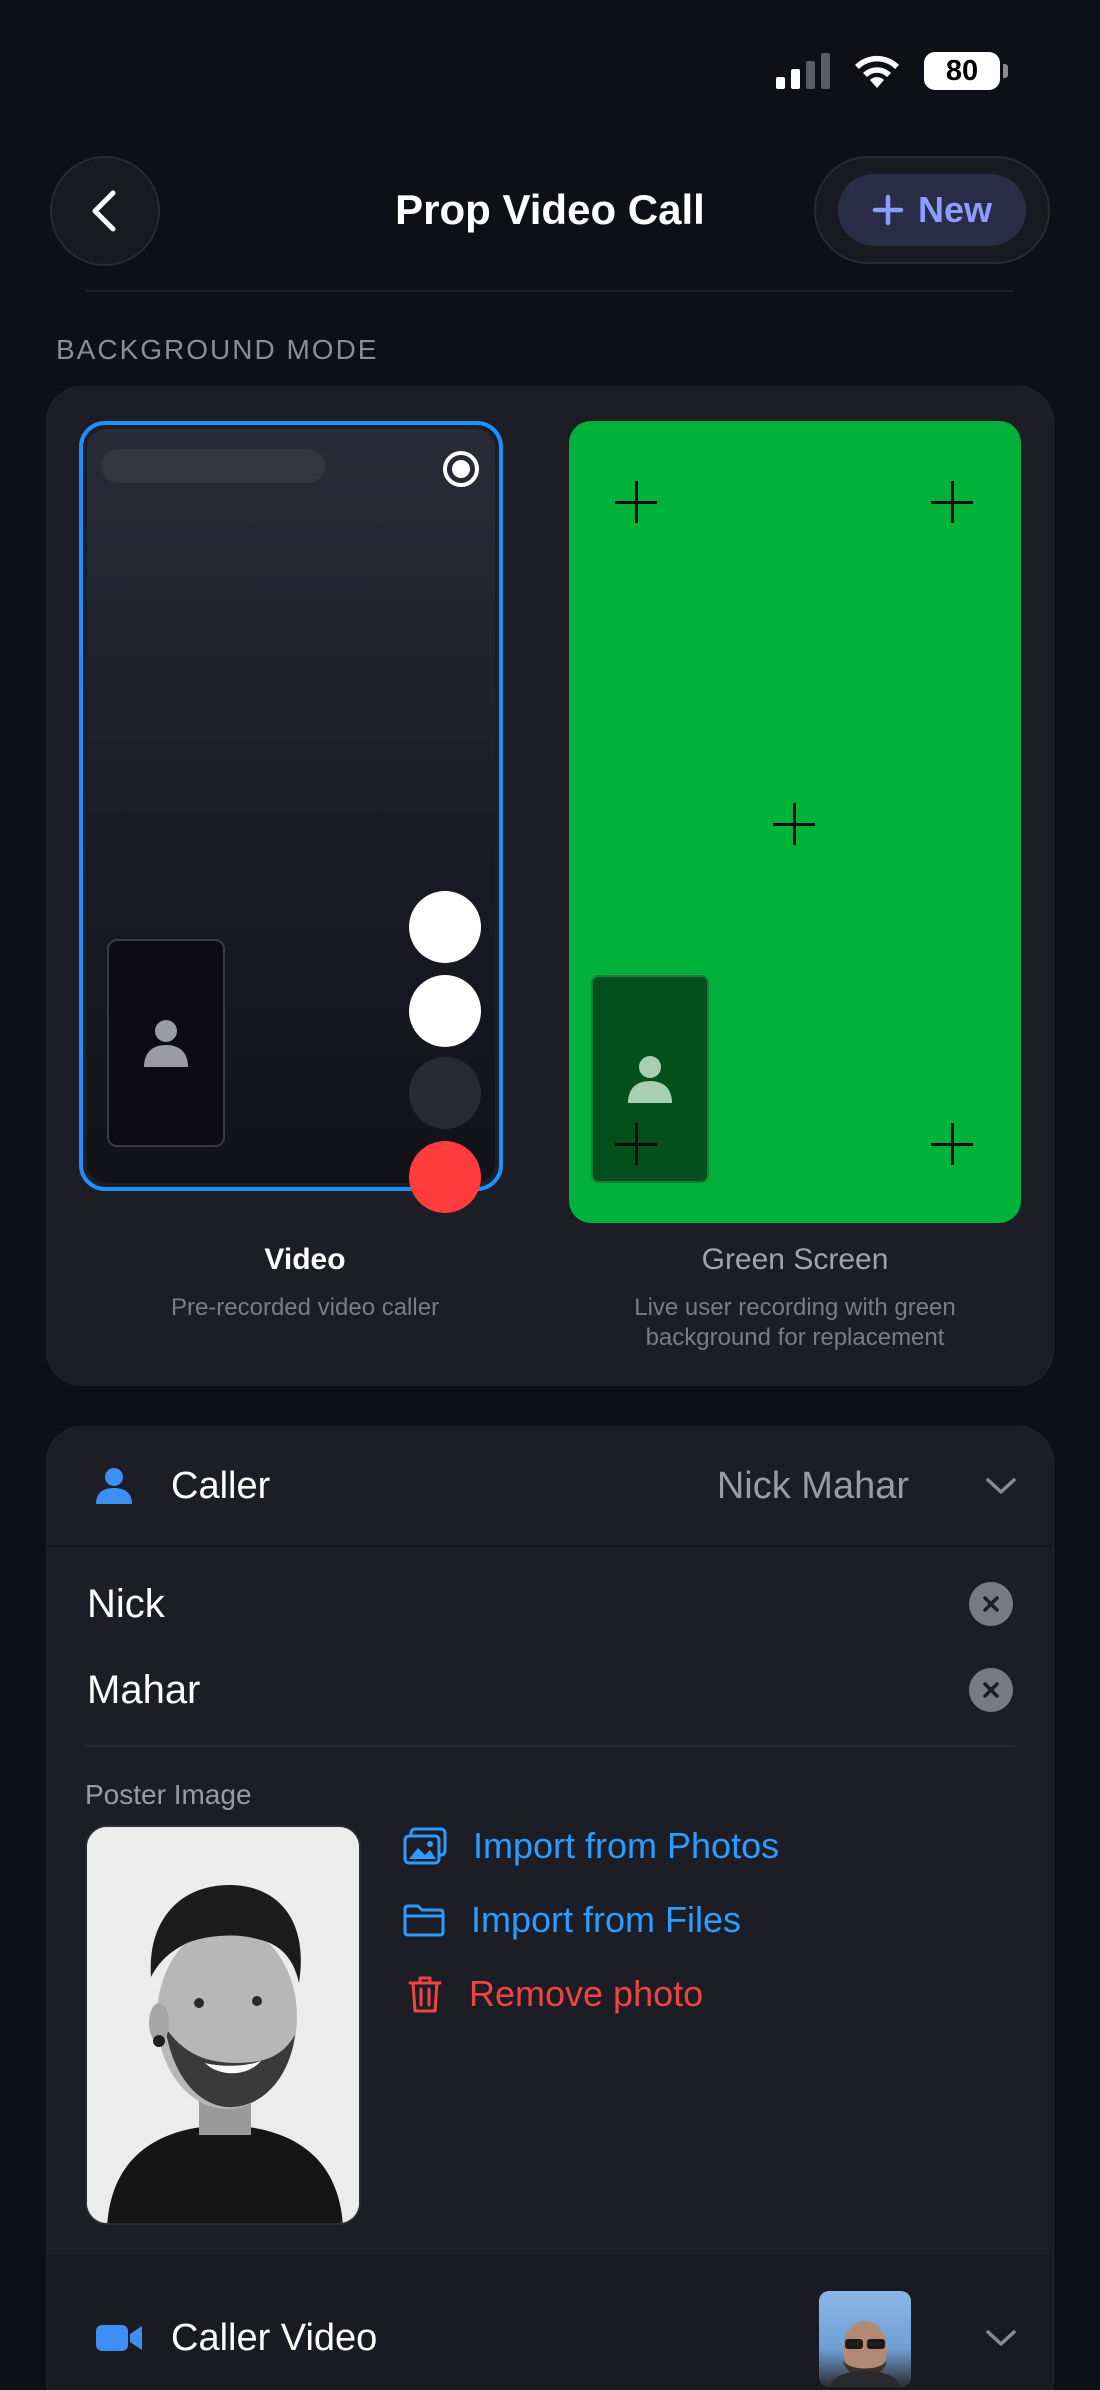 The height and width of the screenshot is (2390, 1100). I want to click on import-from-photos-button: Import from Photos, so click(591, 1846).